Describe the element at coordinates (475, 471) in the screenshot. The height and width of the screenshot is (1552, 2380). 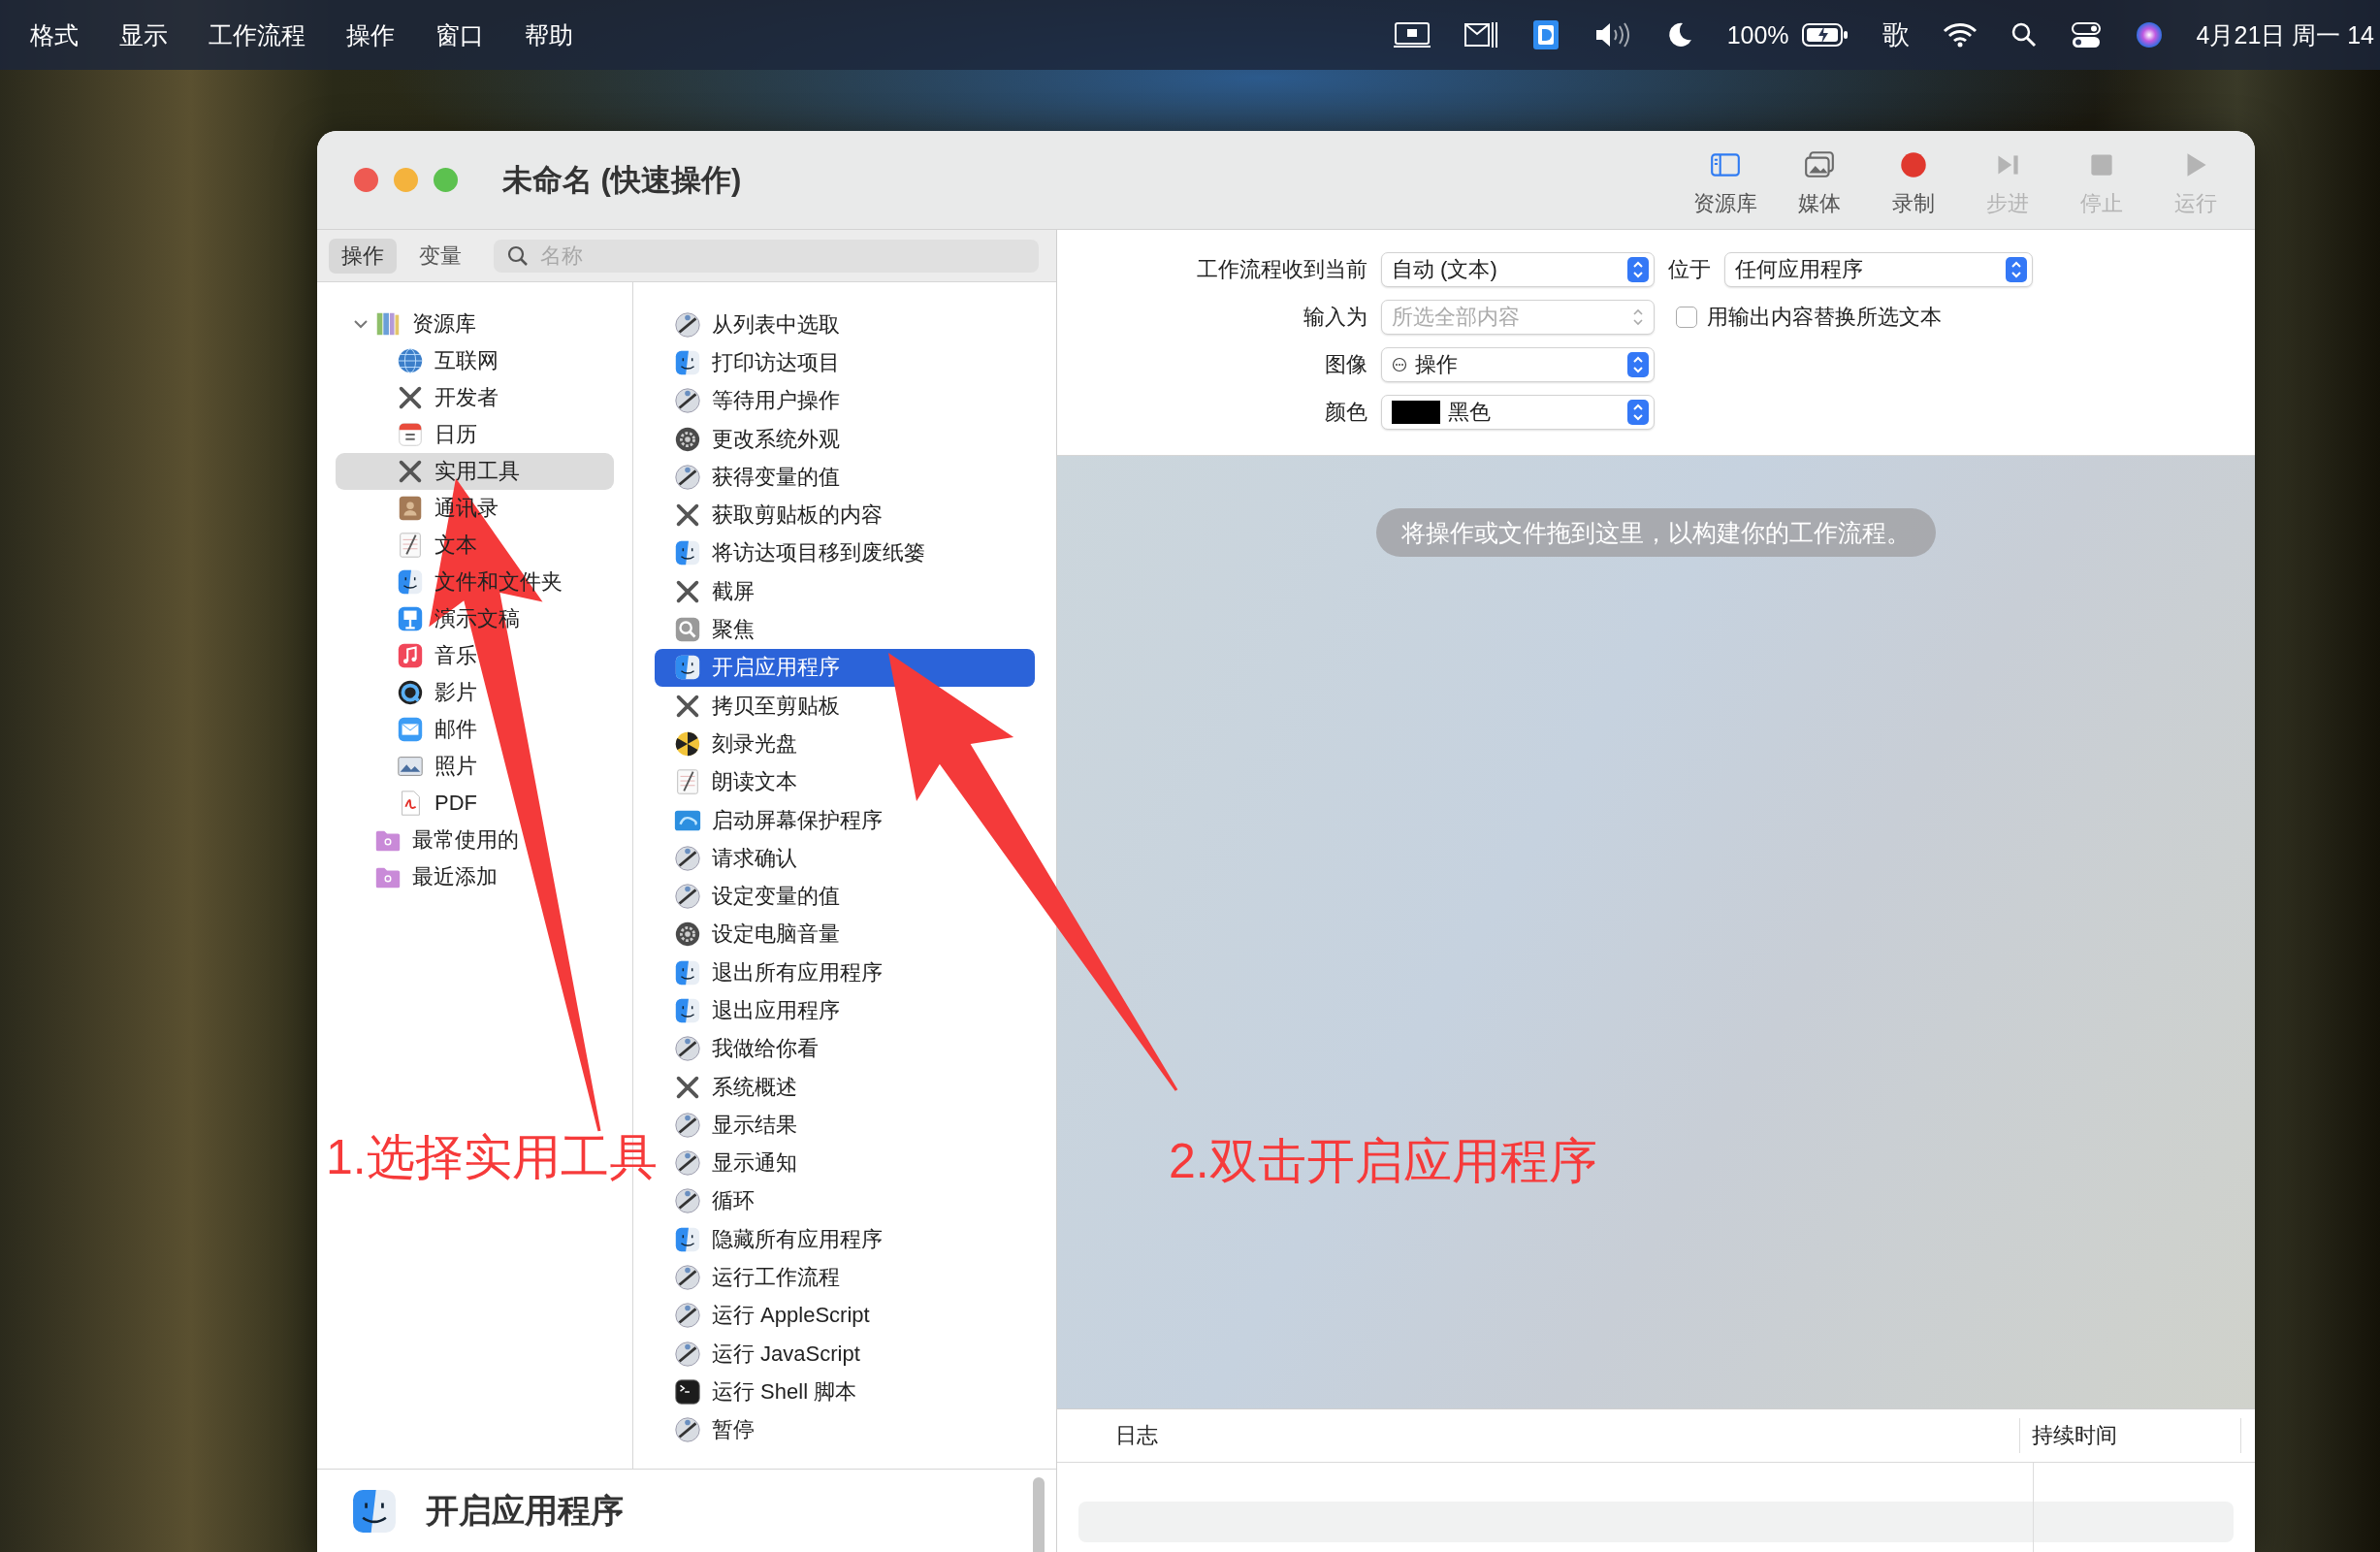
I see `sidebar-item: 实用工具` at that location.